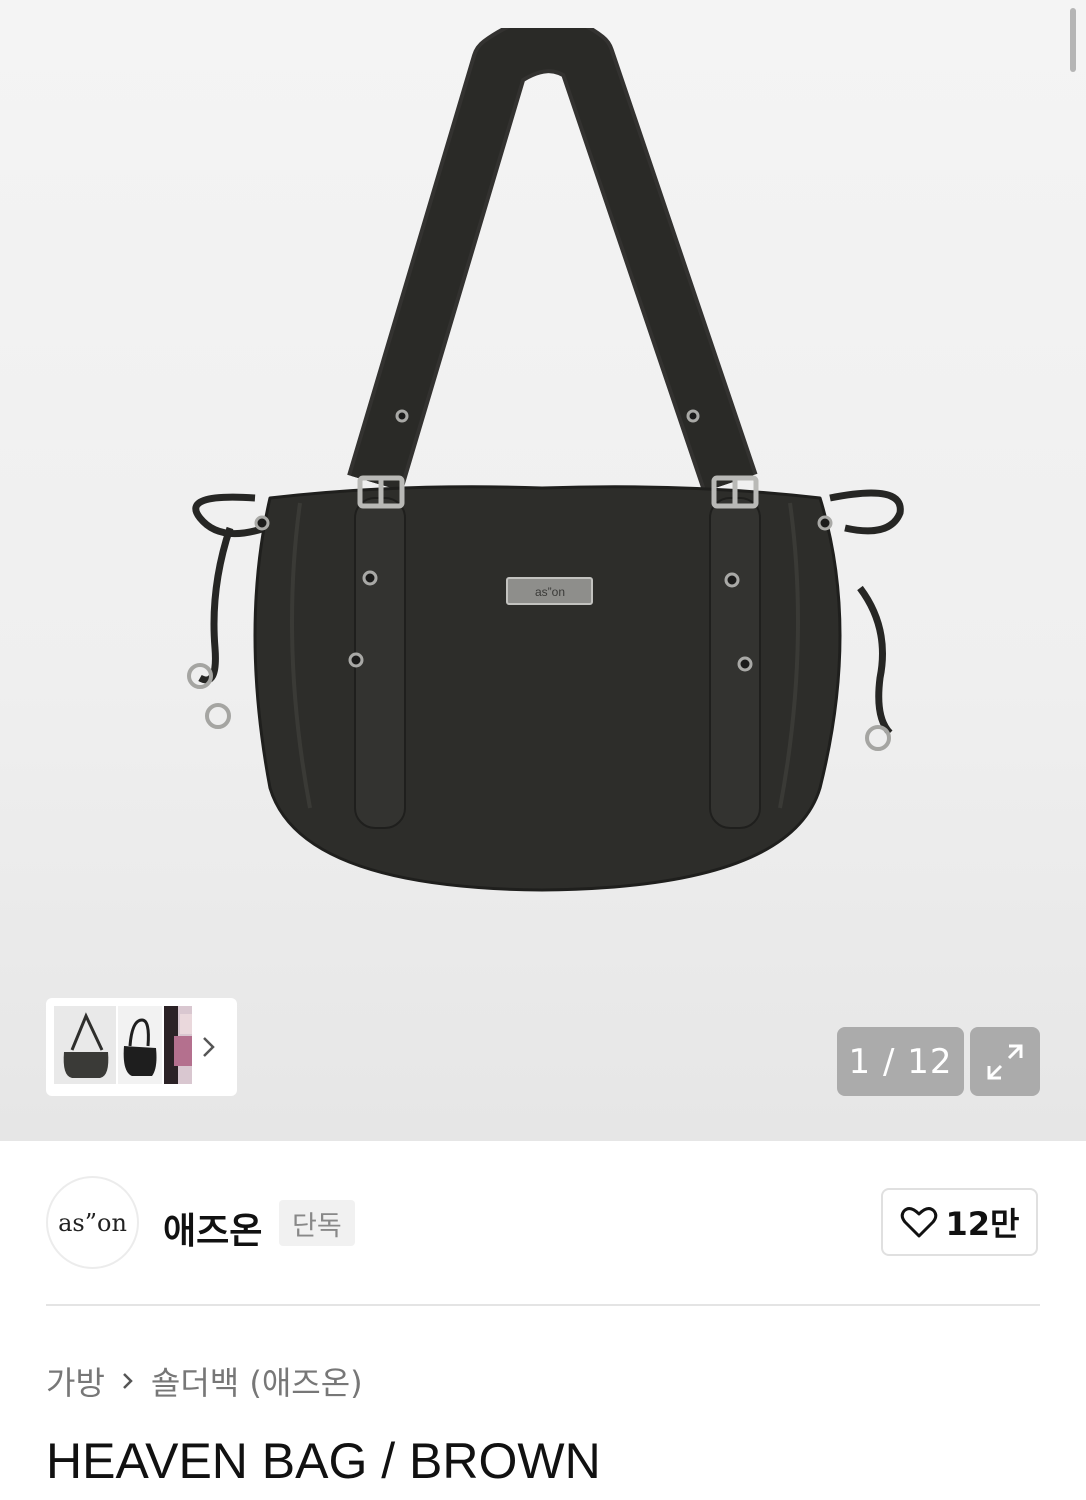  Describe the element at coordinates (212, 1228) in the screenshot. I see `brand-name: 애즈온` at that location.